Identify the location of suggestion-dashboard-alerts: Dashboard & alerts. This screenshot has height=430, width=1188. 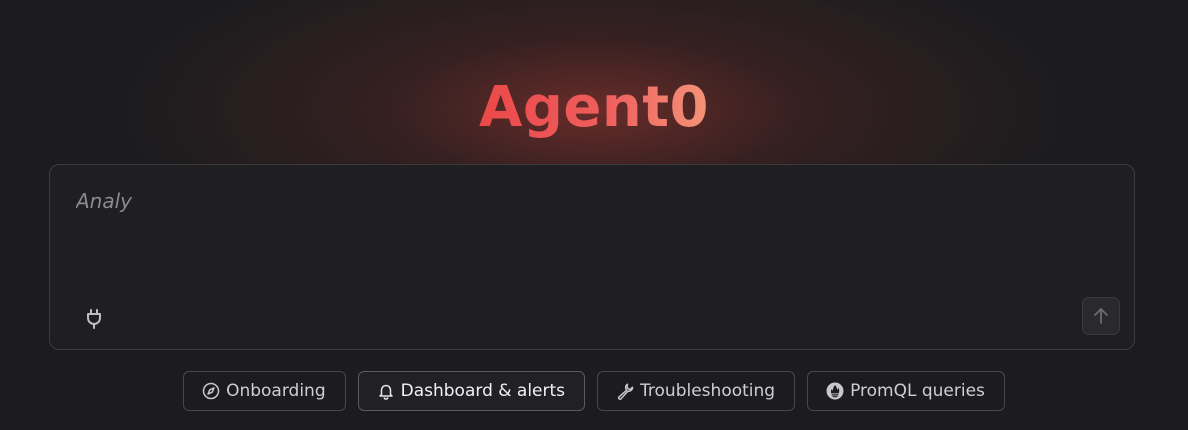
(471, 391).